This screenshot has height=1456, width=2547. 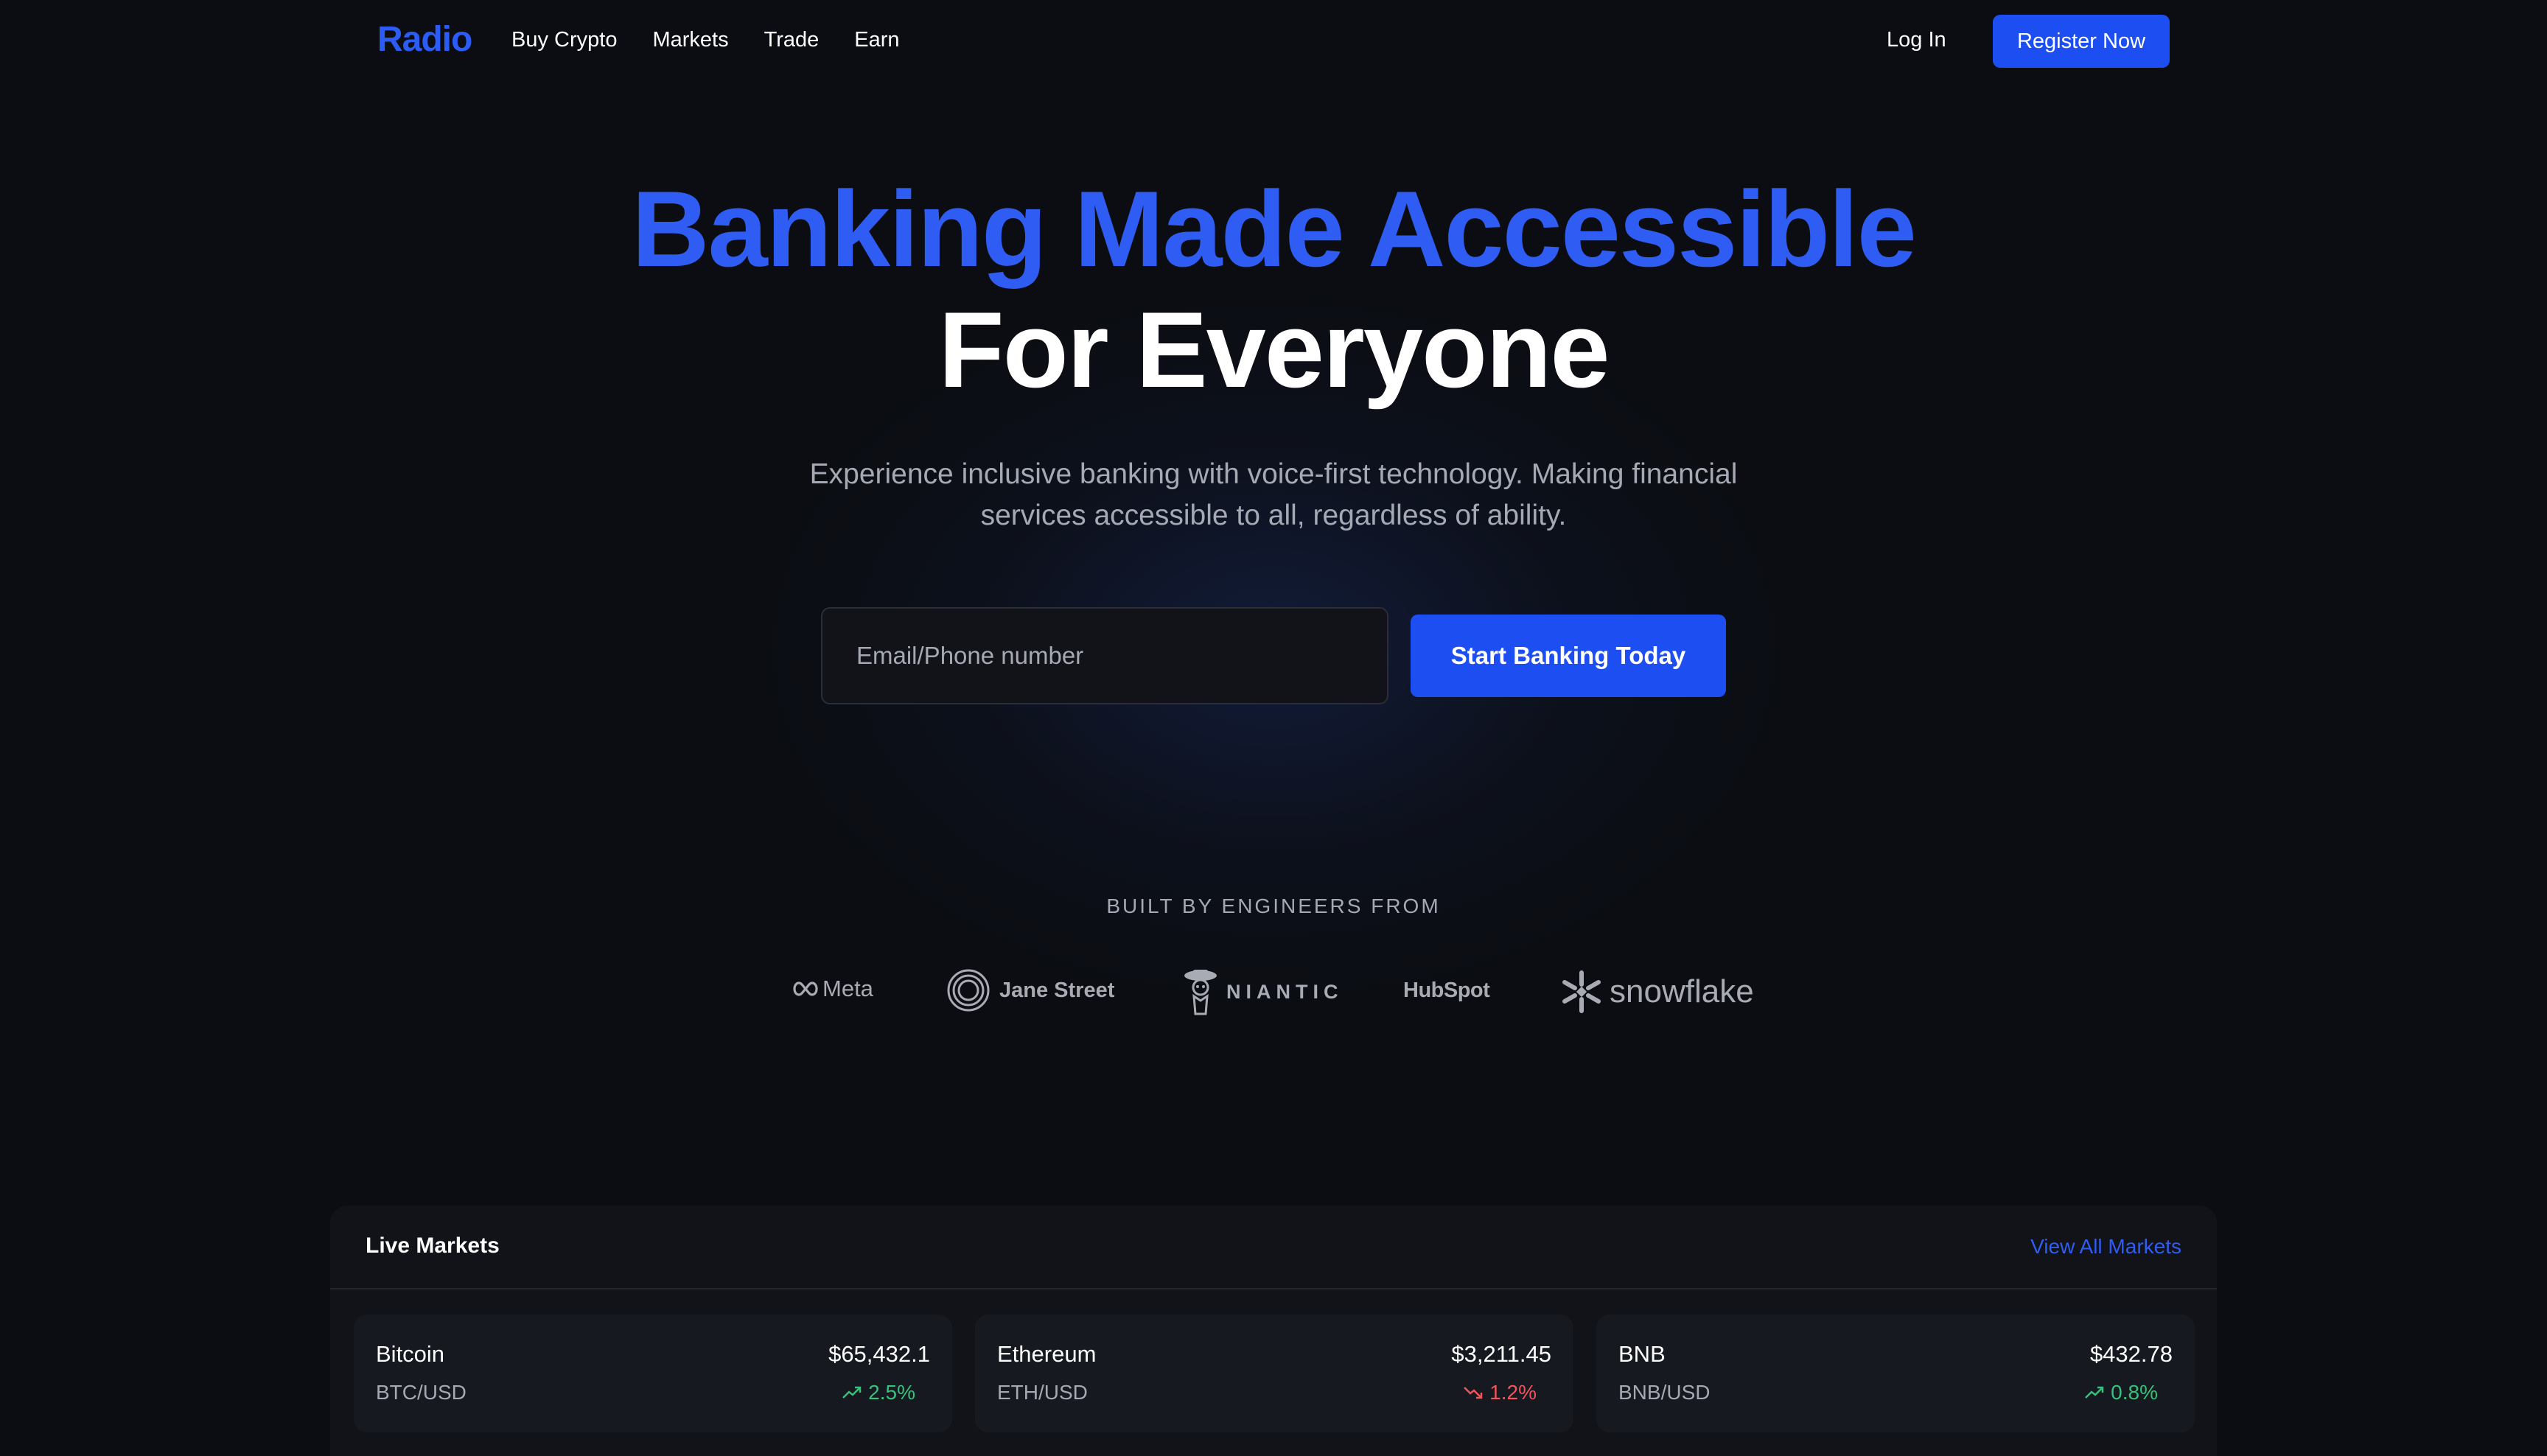 I want to click on market-price: $3,211.45, so click(x=1501, y=1354).